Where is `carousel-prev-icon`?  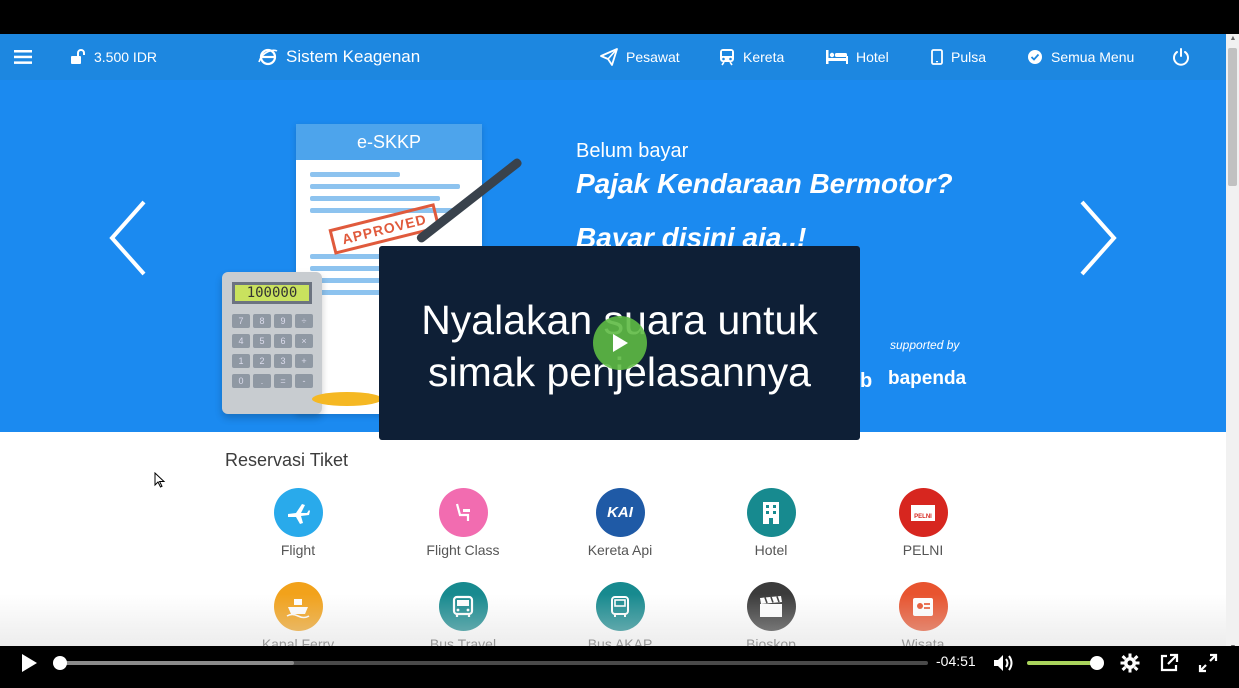
carousel-prev-icon is located at coordinates (129, 238).